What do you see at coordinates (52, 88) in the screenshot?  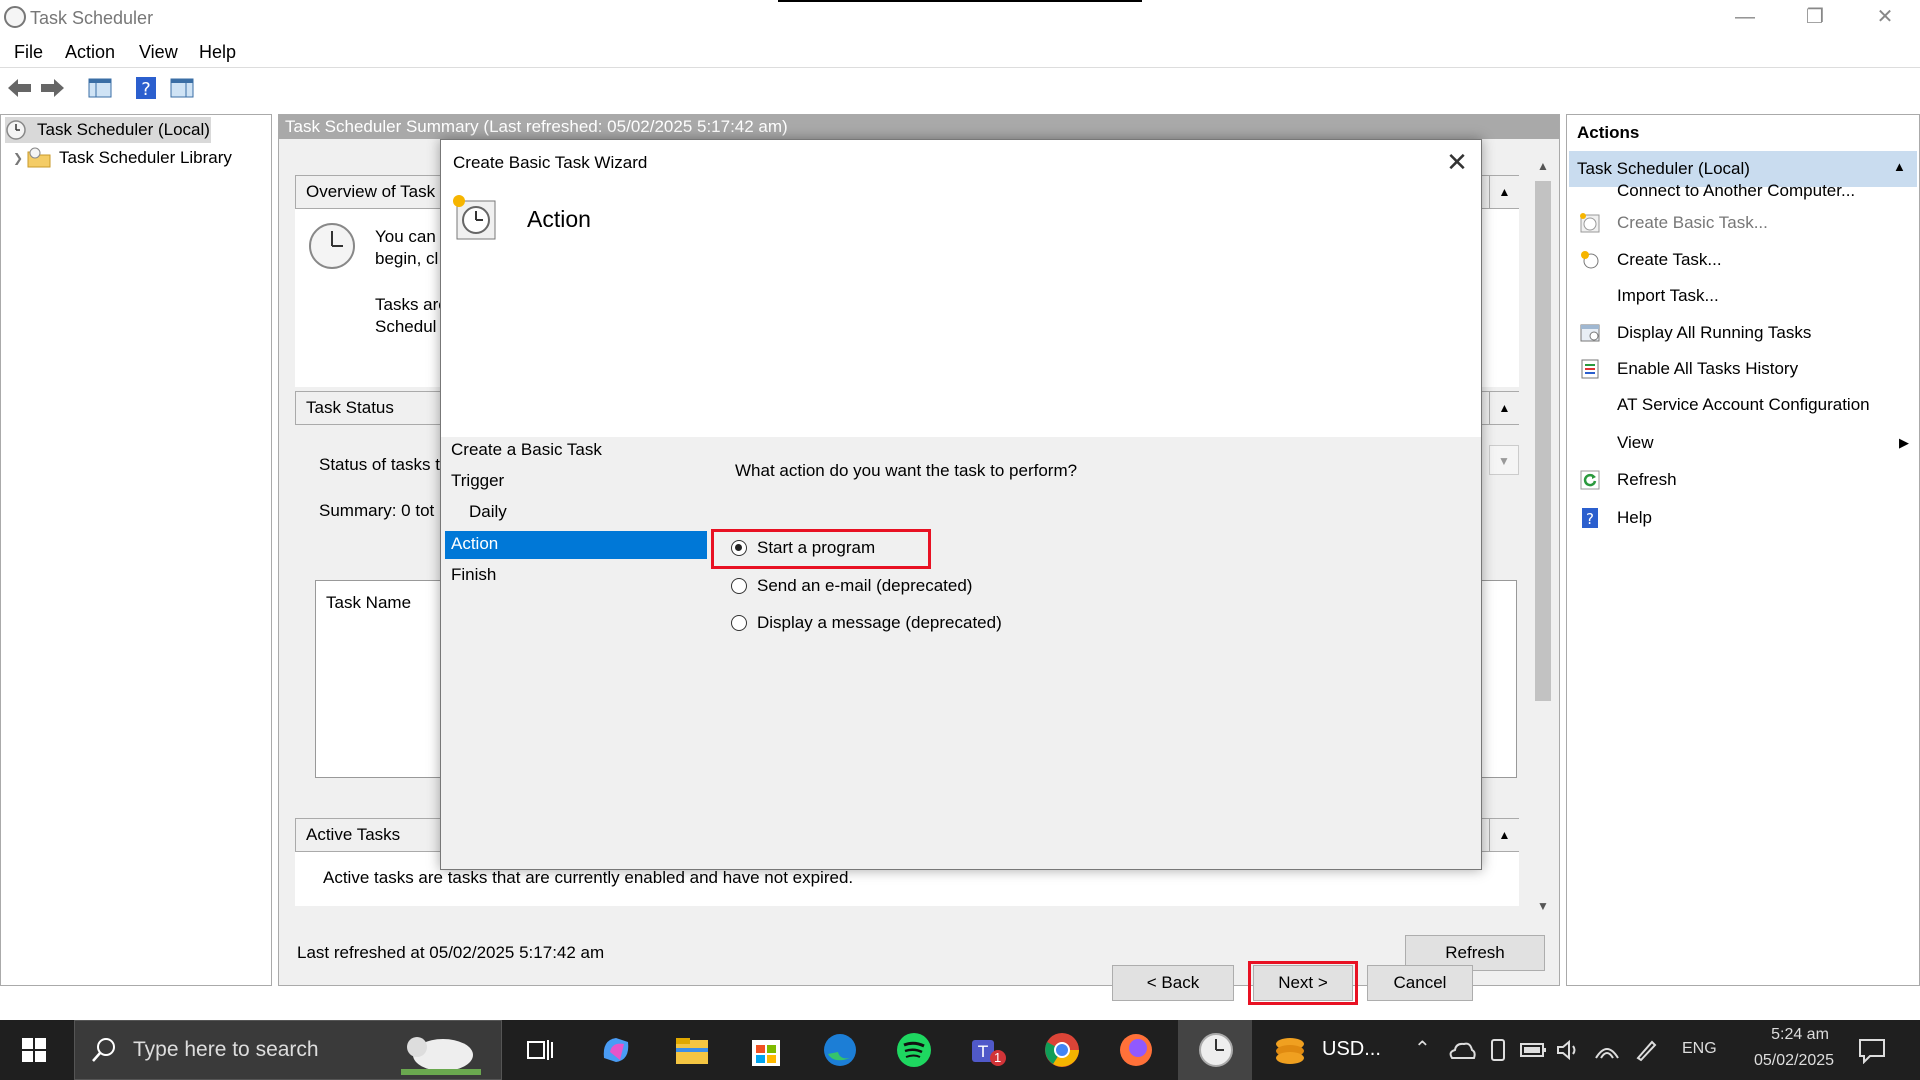 I see `forward-arrow-icon` at bounding box center [52, 88].